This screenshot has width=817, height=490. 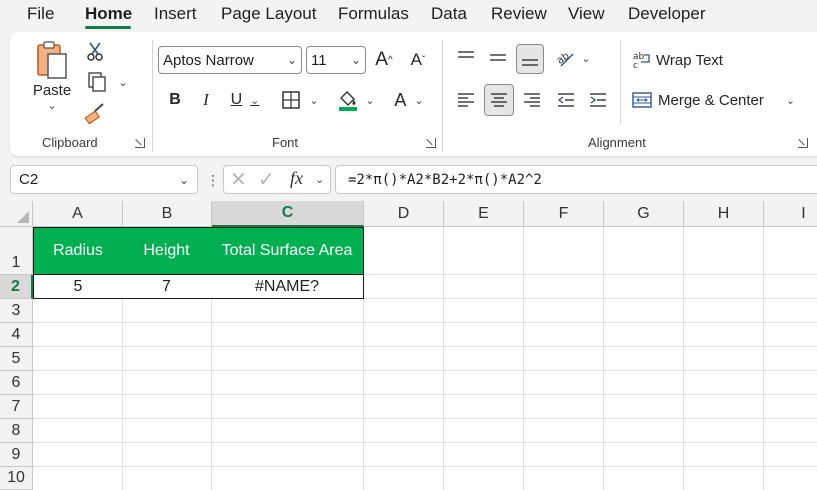 I want to click on shrink-font-label: A, so click(x=416, y=59).